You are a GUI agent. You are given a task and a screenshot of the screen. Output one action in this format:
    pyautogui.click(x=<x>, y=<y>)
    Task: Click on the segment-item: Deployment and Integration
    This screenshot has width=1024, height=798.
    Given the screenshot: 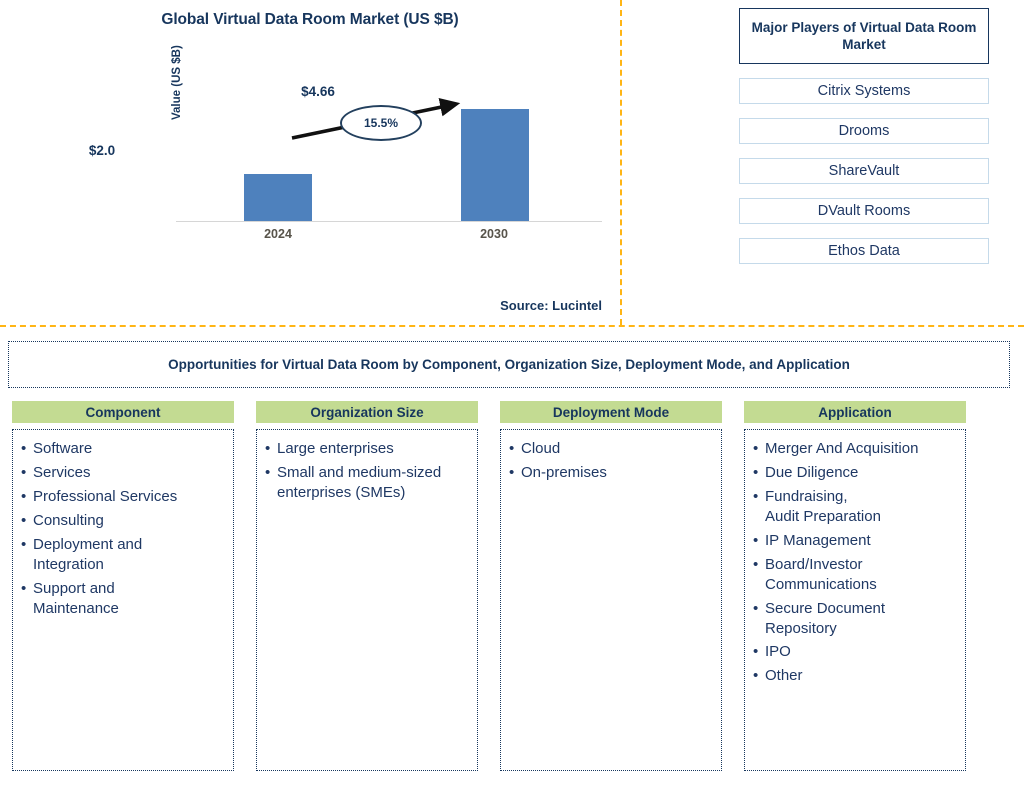 What is the action you would take?
    pyautogui.click(x=124, y=555)
    